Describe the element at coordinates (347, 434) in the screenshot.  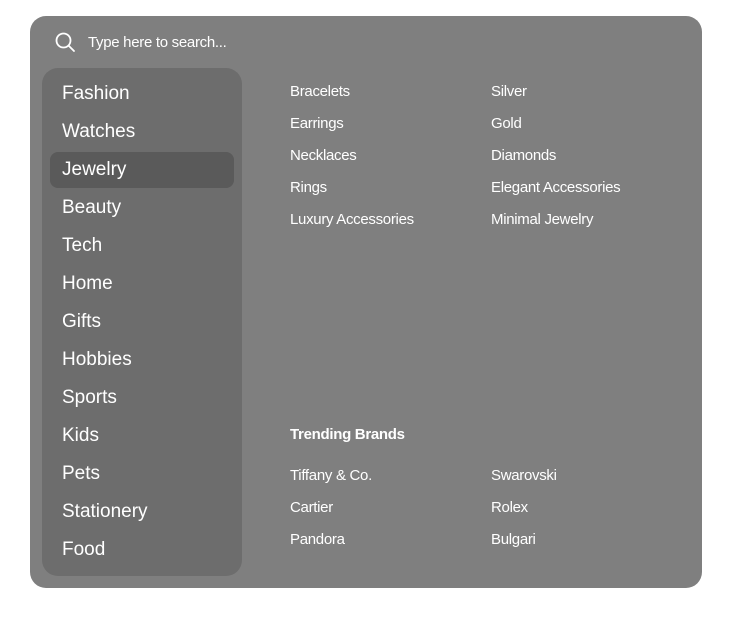
I see `trending-brands-heading: Trending Brands` at that location.